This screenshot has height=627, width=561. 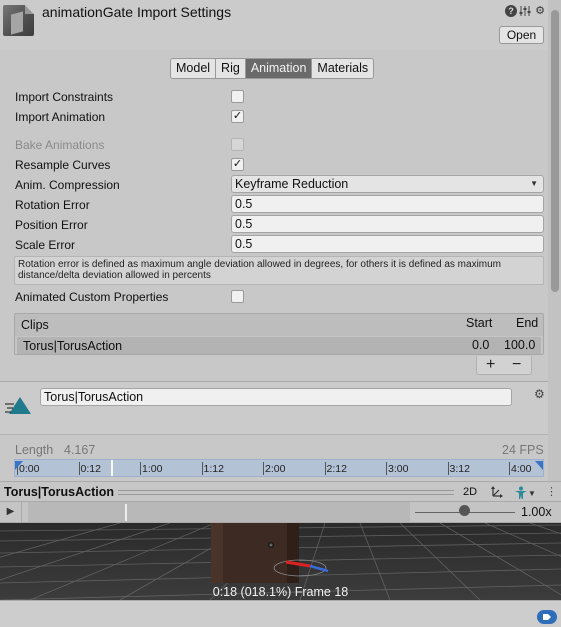 What do you see at coordinates (527, 492) in the screenshot?
I see `avatar-icon: ▼` at bounding box center [527, 492].